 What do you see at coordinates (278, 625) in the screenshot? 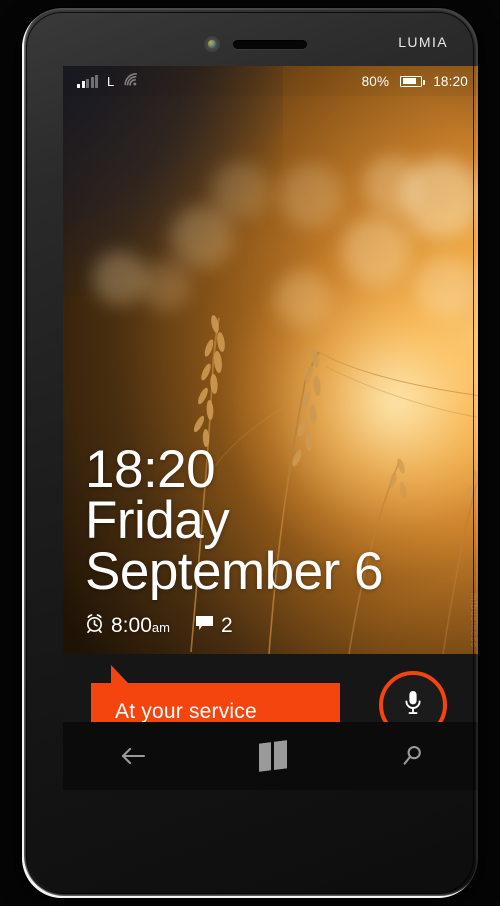
I see `lock-glance-row: 8:00am 2` at bounding box center [278, 625].